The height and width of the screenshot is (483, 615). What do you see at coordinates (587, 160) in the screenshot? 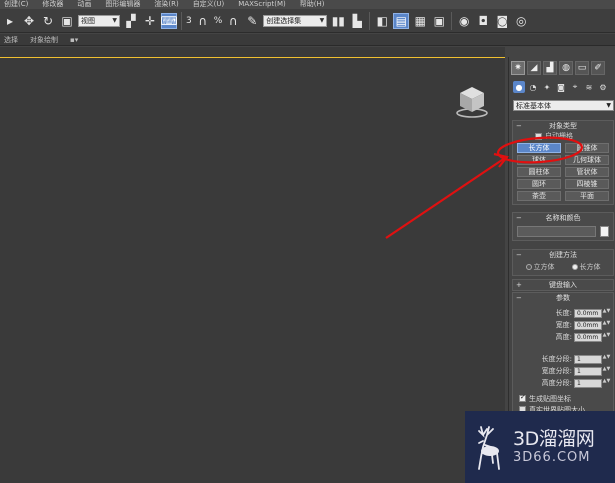
I see `geosphere-button: 几何球体` at bounding box center [587, 160].